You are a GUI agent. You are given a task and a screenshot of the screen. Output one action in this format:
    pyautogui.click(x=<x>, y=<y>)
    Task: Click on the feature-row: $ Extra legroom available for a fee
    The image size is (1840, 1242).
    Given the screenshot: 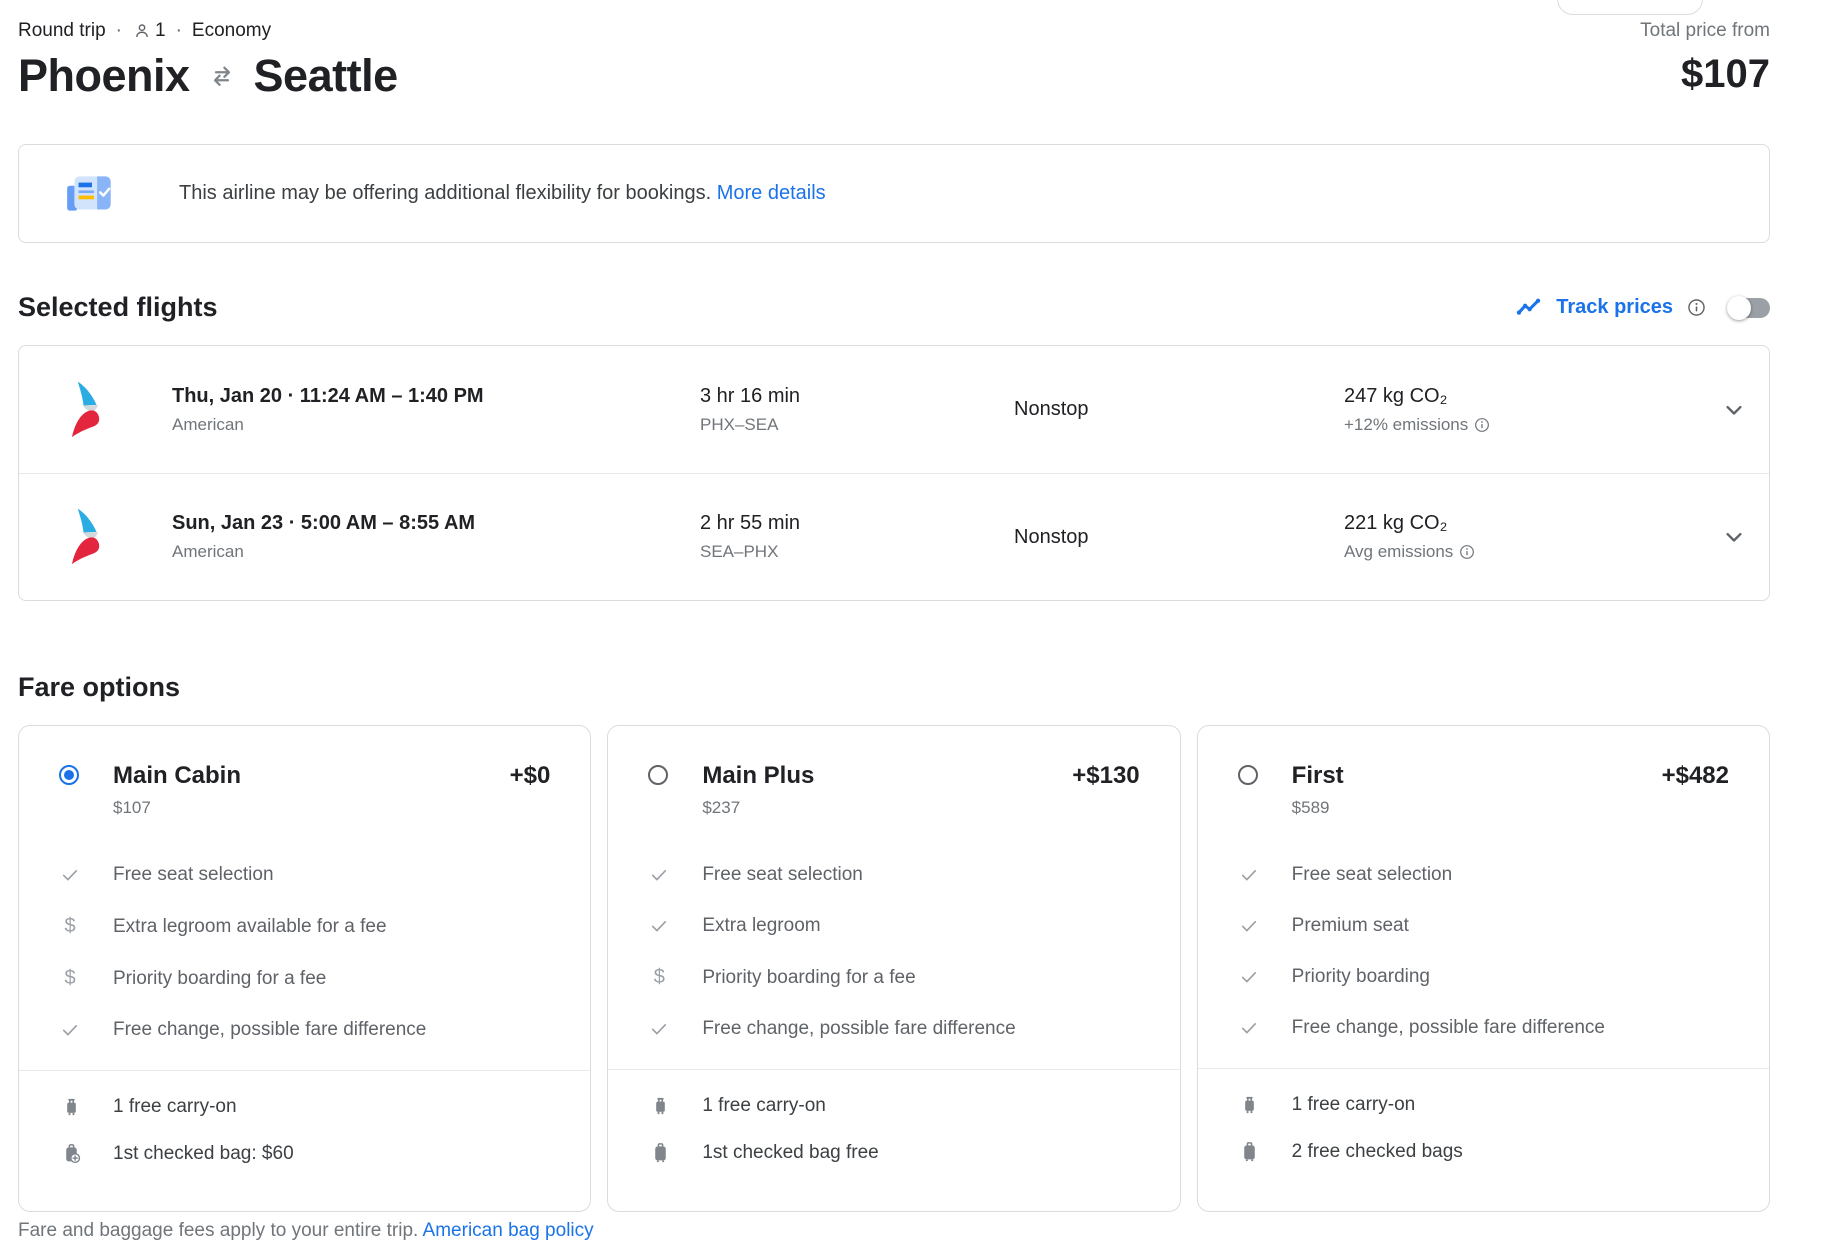 What is the action you would take?
    pyautogui.click(x=304, y=926)
    